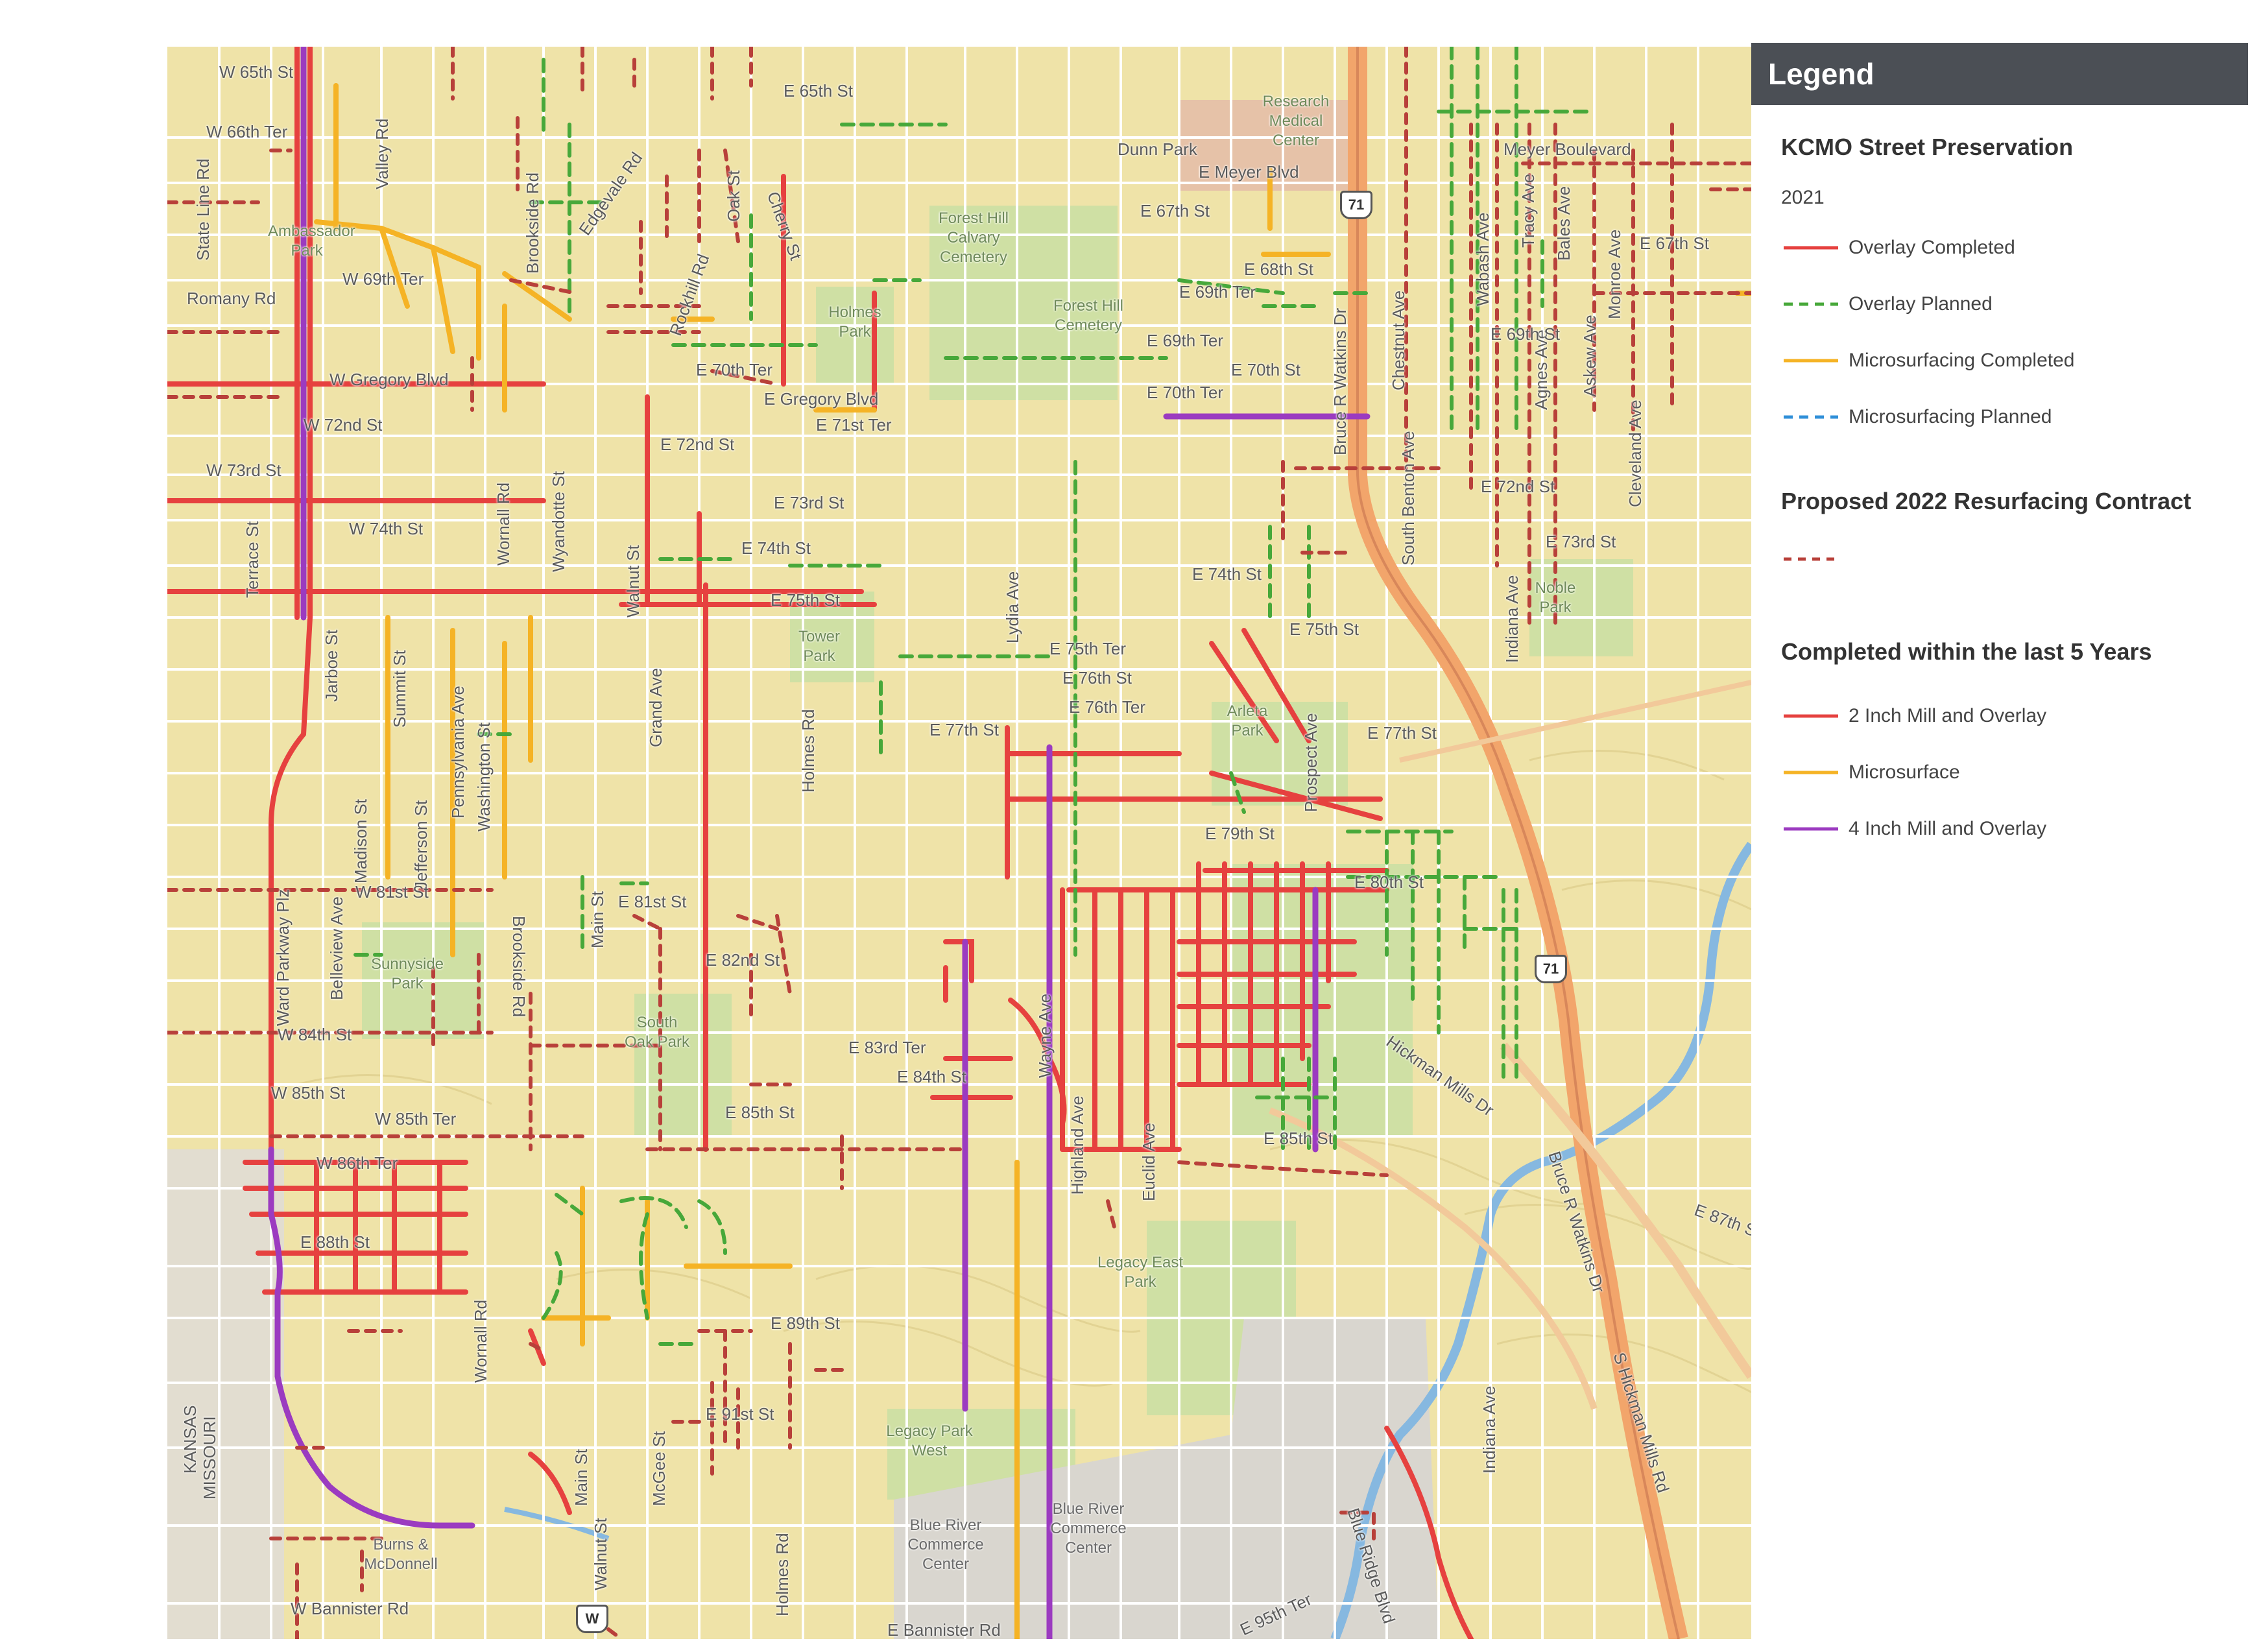 The width and height of the screenshot is (2263, 1652). I want to click on legend-label: 4 Inch Mill and Overlay, so click(1948, 828).